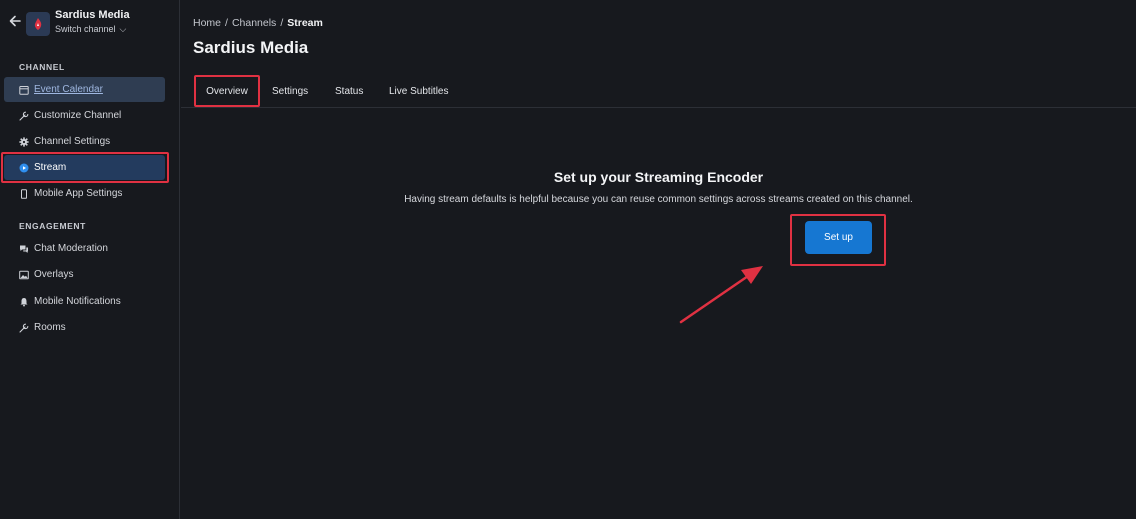 This screenshot has width=1136, height=519. I want to click on page-title: Sardius Media, so click(251, 47).